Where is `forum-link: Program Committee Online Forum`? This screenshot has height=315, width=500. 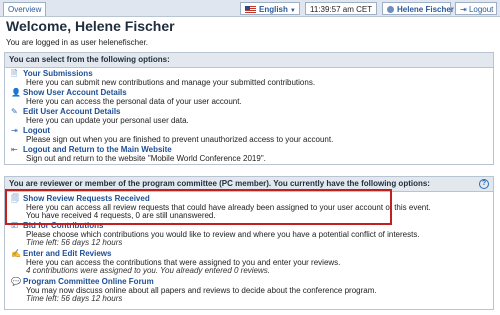
forum-link: Program Committee Online Forum is located at coordinates (88, 281).